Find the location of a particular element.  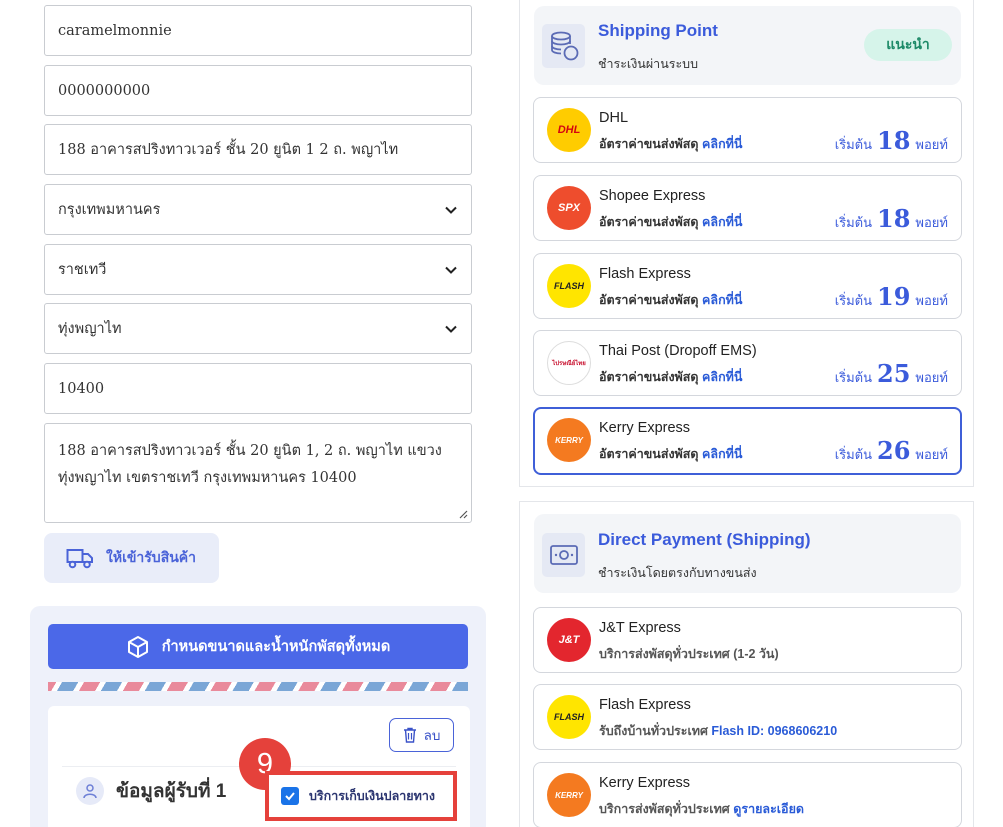

details-link: ดูรายละเอียด is located at coordinates (768, 809).